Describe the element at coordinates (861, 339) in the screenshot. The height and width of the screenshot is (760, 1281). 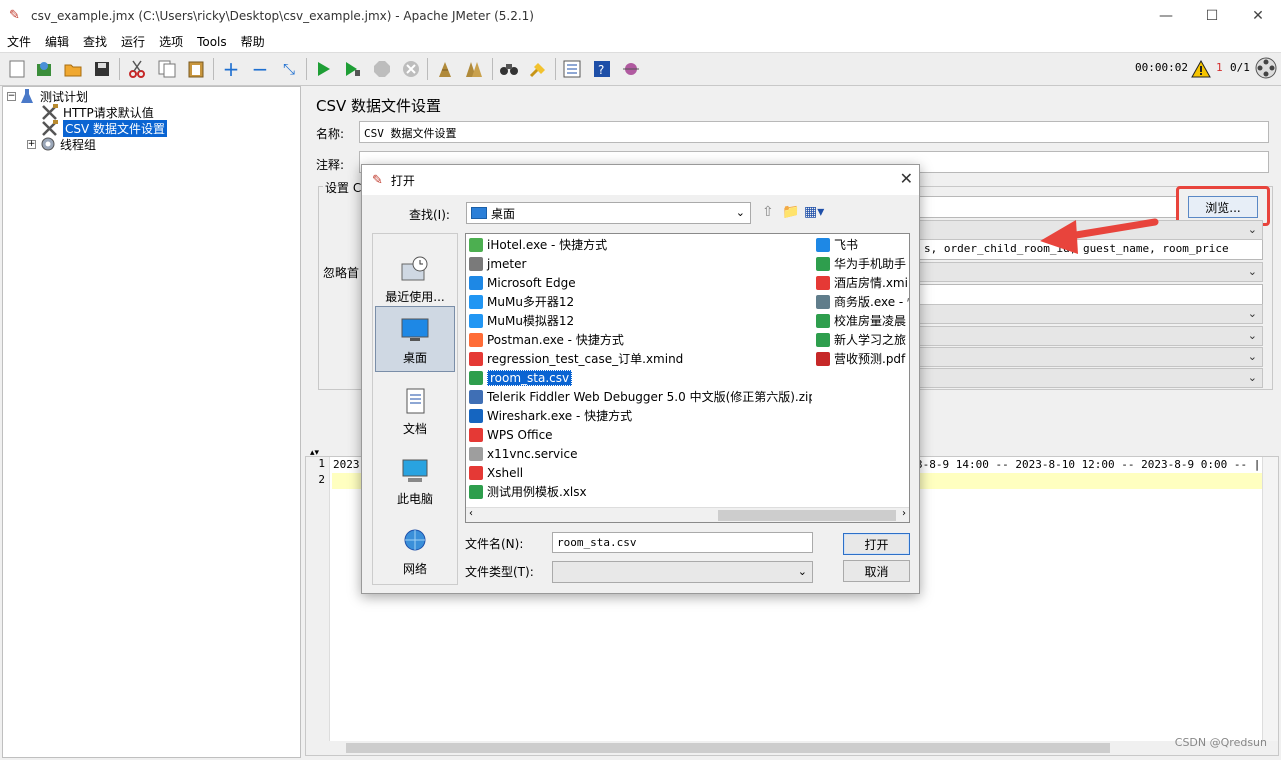
I see `file-item: 新人学习之旅` at that location.